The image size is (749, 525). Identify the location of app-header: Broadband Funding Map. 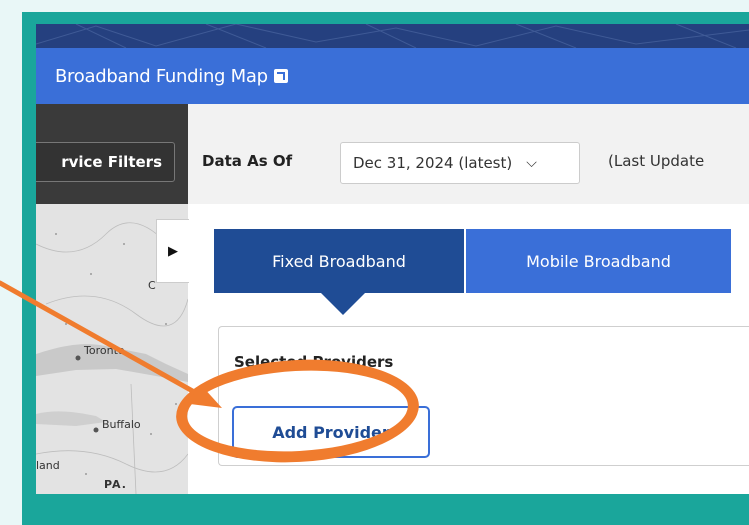
(392, 76).